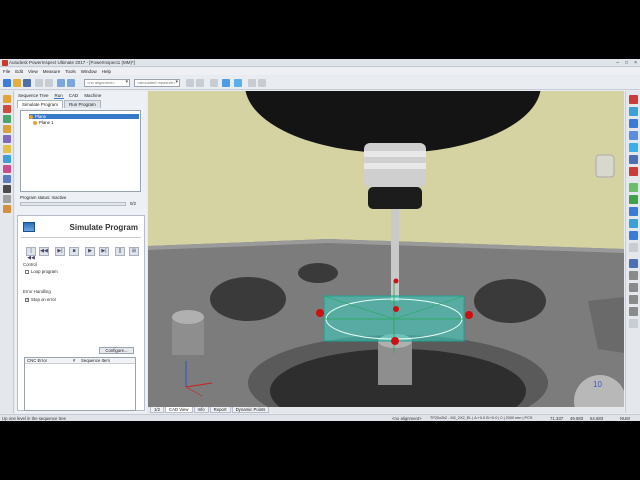 The height and width of the screenshot is (480, 640). What do you see at coordinates (40, 104) in the screenshot?
I see `tab-simulate-program: Simulate Program` at bounding box center [40, 104].